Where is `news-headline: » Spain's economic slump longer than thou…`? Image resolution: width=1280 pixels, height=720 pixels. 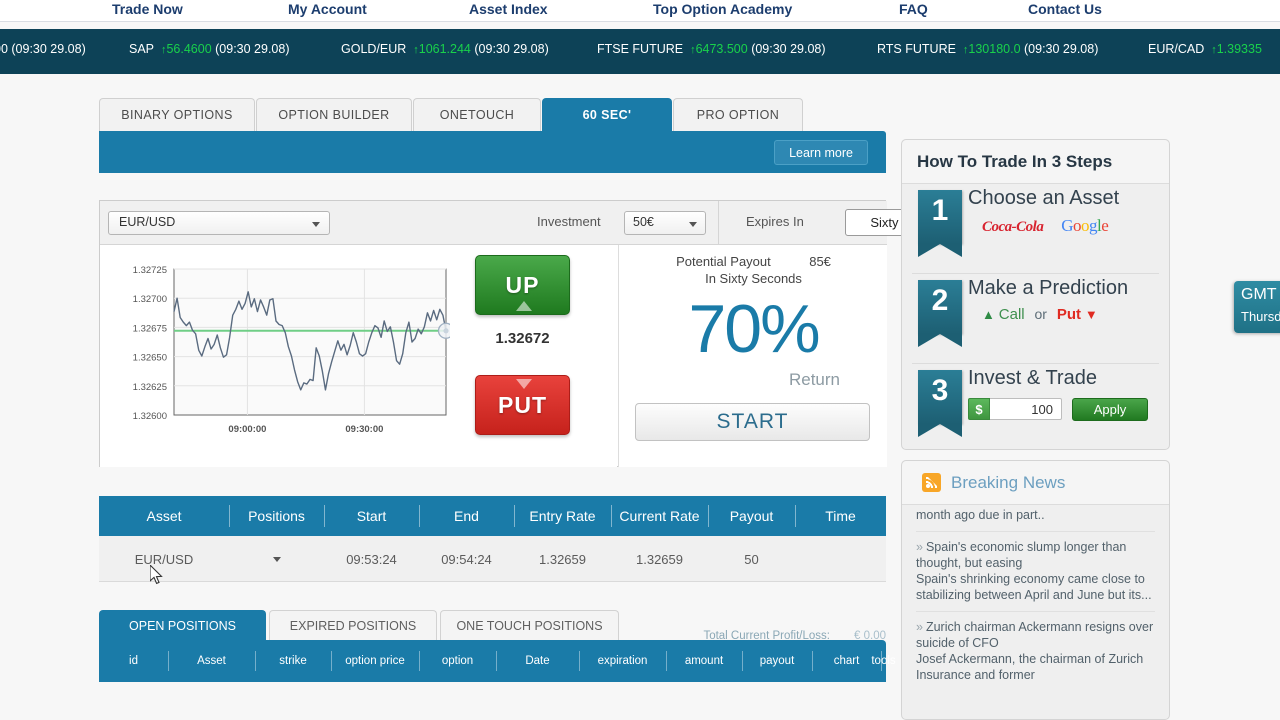 news-headline: » Spain's economic slump longer than thou… is located at coordinates (1021, 555).